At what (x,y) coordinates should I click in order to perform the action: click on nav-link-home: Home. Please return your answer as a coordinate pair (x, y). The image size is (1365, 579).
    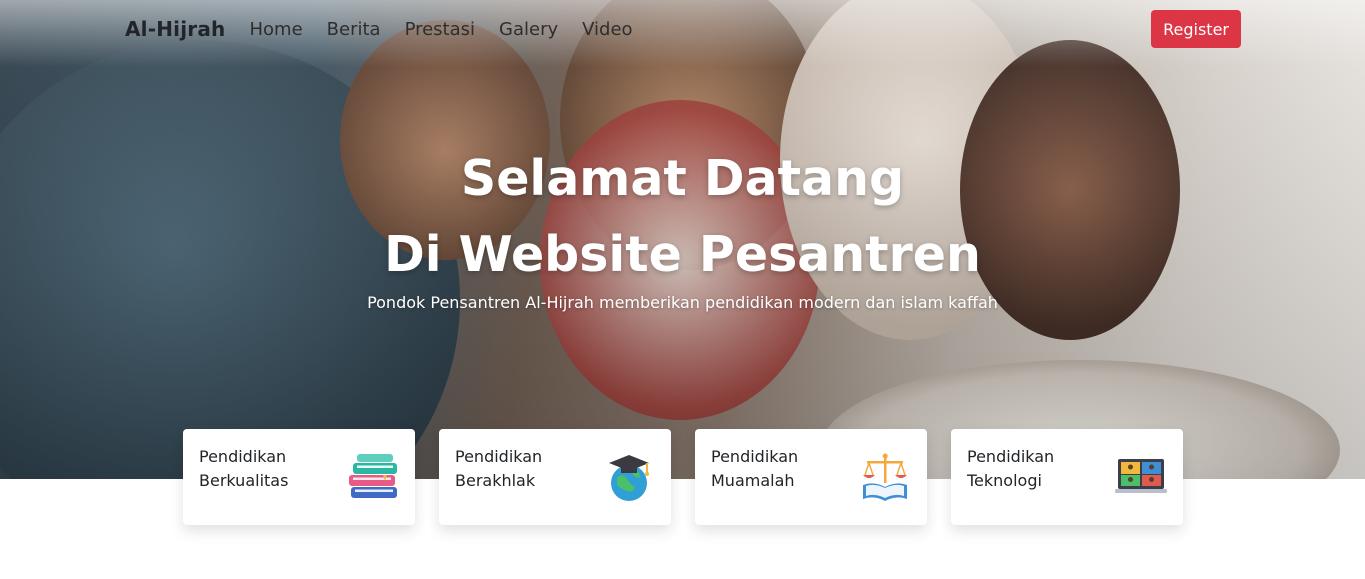
    Looking at the image, I should click on (275, 29).